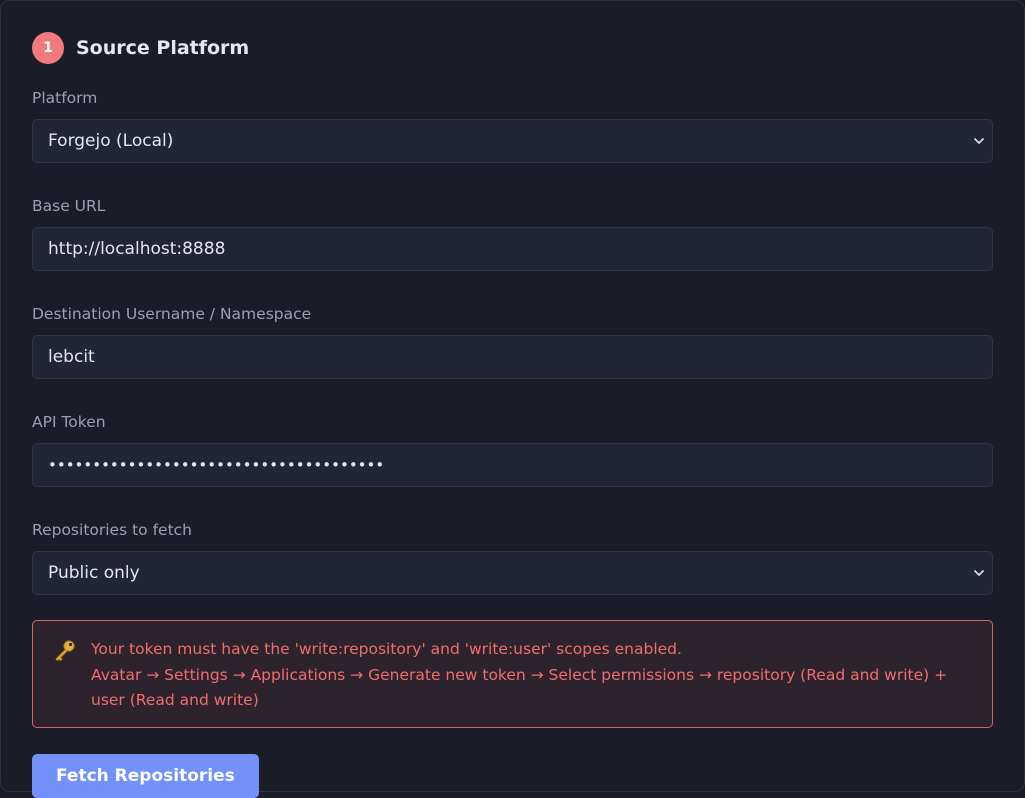  Describe the element at coordinates (71, 357) in the screenshot. I see `destination-username-value: lebcit` at that location.